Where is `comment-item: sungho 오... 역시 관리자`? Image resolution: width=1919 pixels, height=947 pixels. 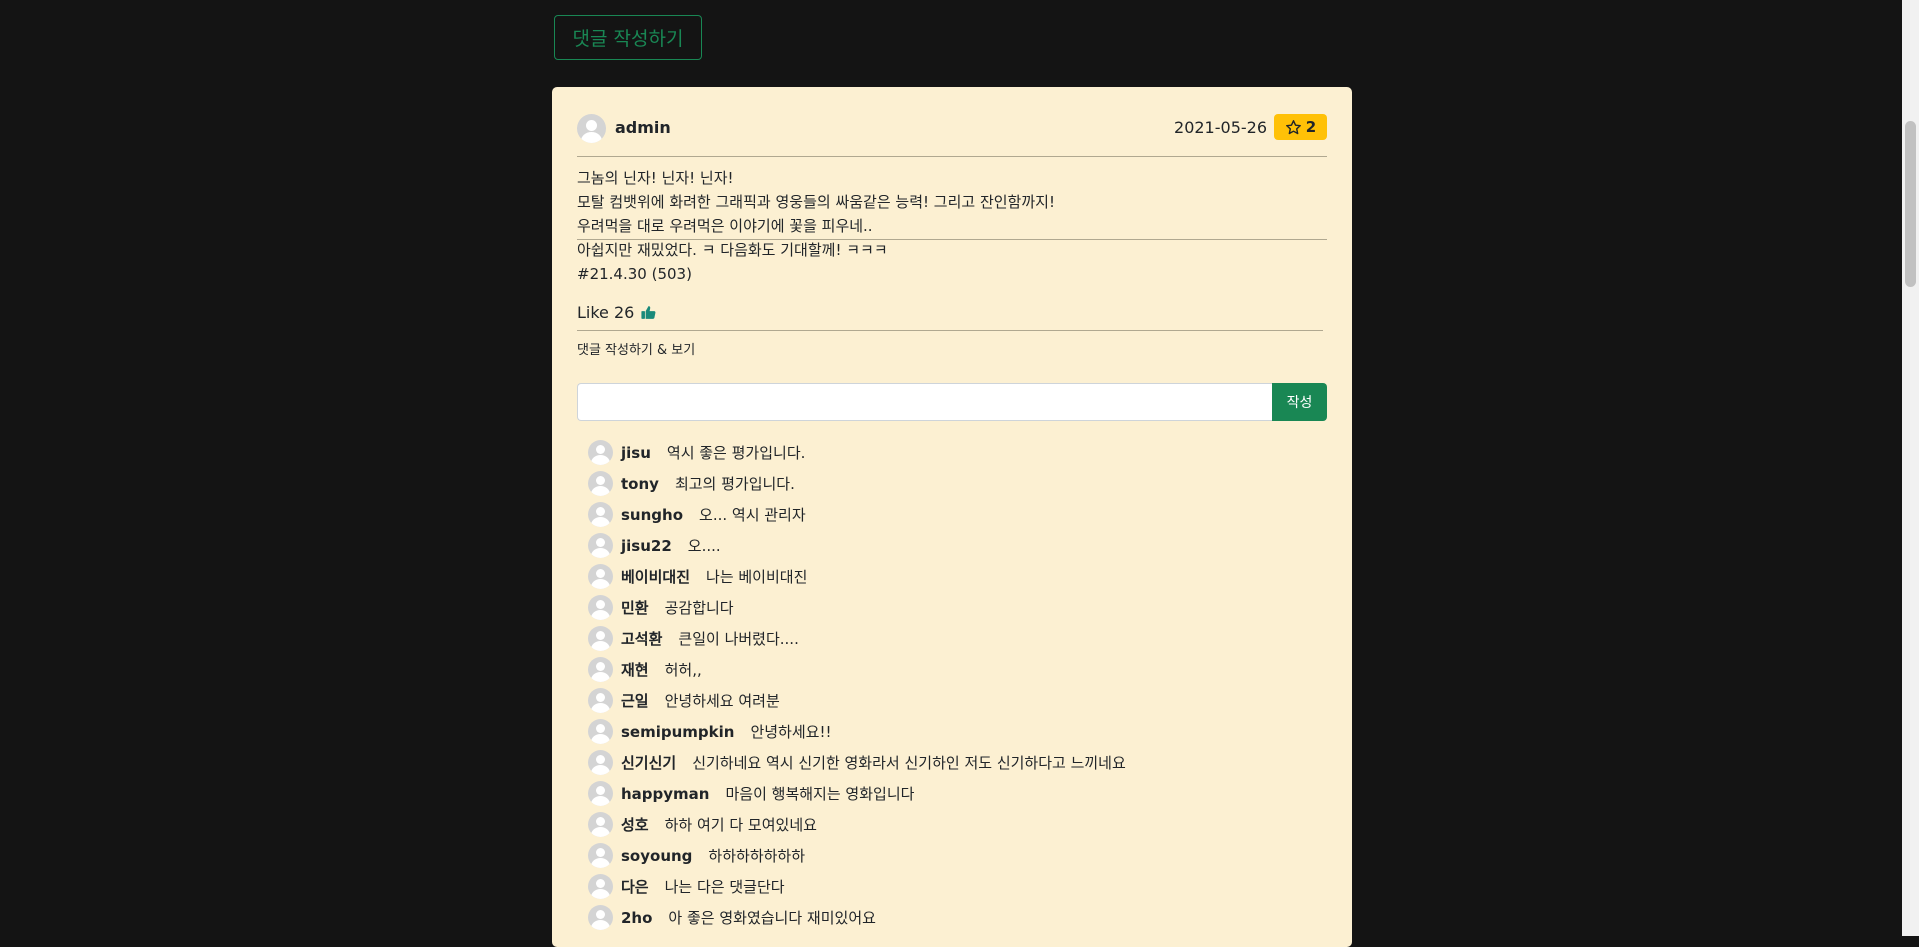 comment-item: sungho 오... 역시 관리자 is located at coordinates (857, 514).